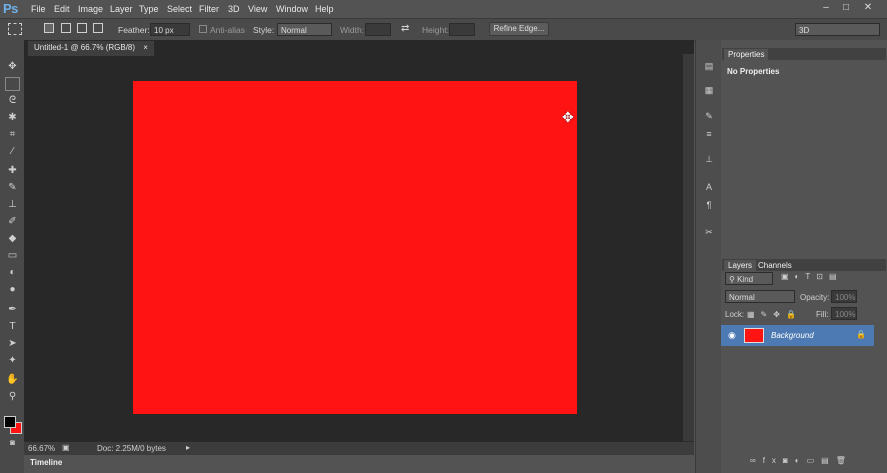 The height and width of the screenshot is (473, 887). I want to click on subtract-selection-icon, so click(82, 28).